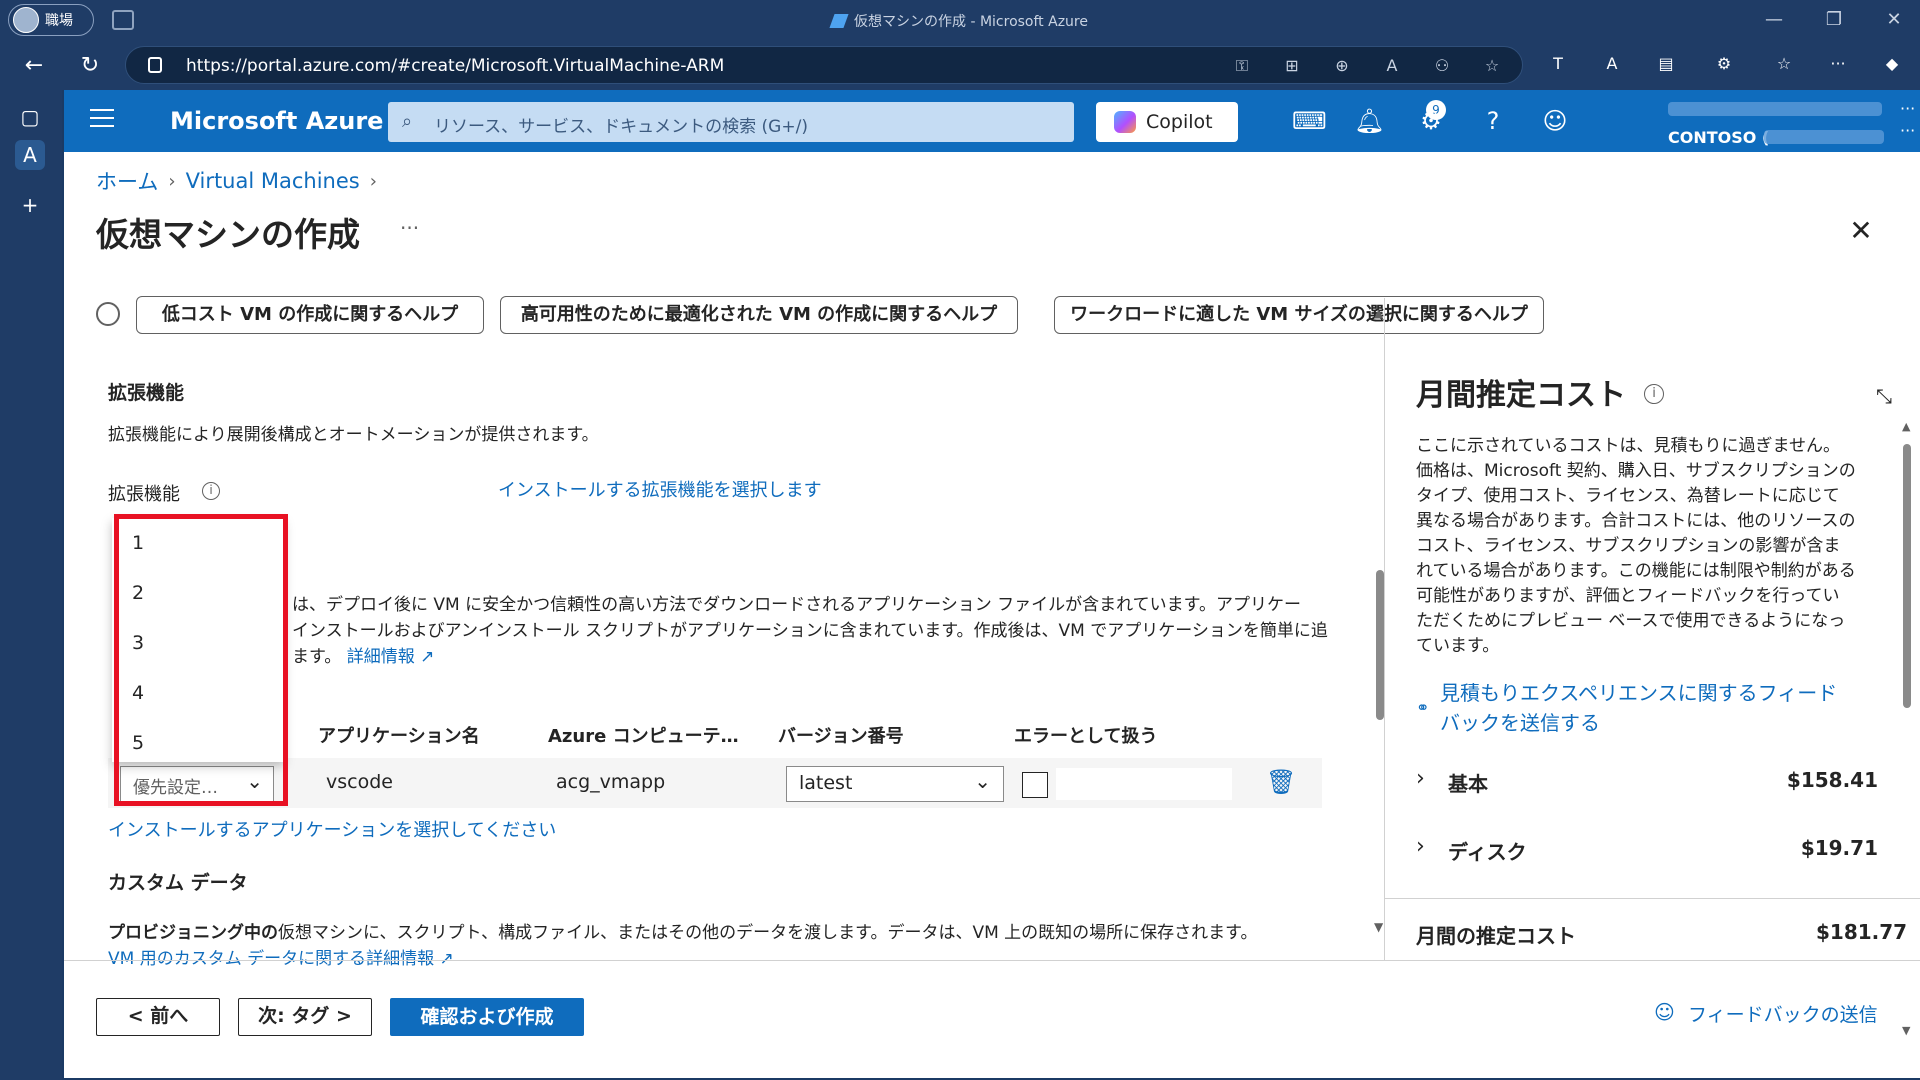 The width and height of the screenshot is (1920, 1080). What do you see at coordinates (1521, 395) in the screenshot?
I see `cost-title: 月間推定コスト` at bounding box center [1521, 395].